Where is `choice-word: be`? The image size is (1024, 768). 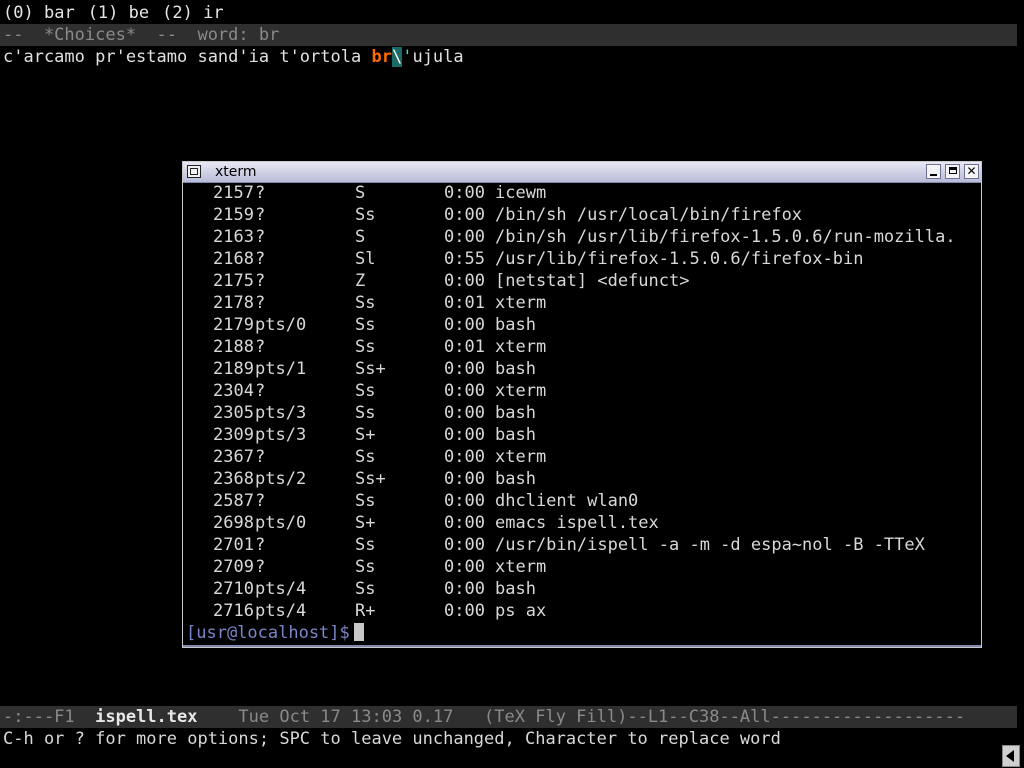
choice-word: be is located at coordinates (139, 13).